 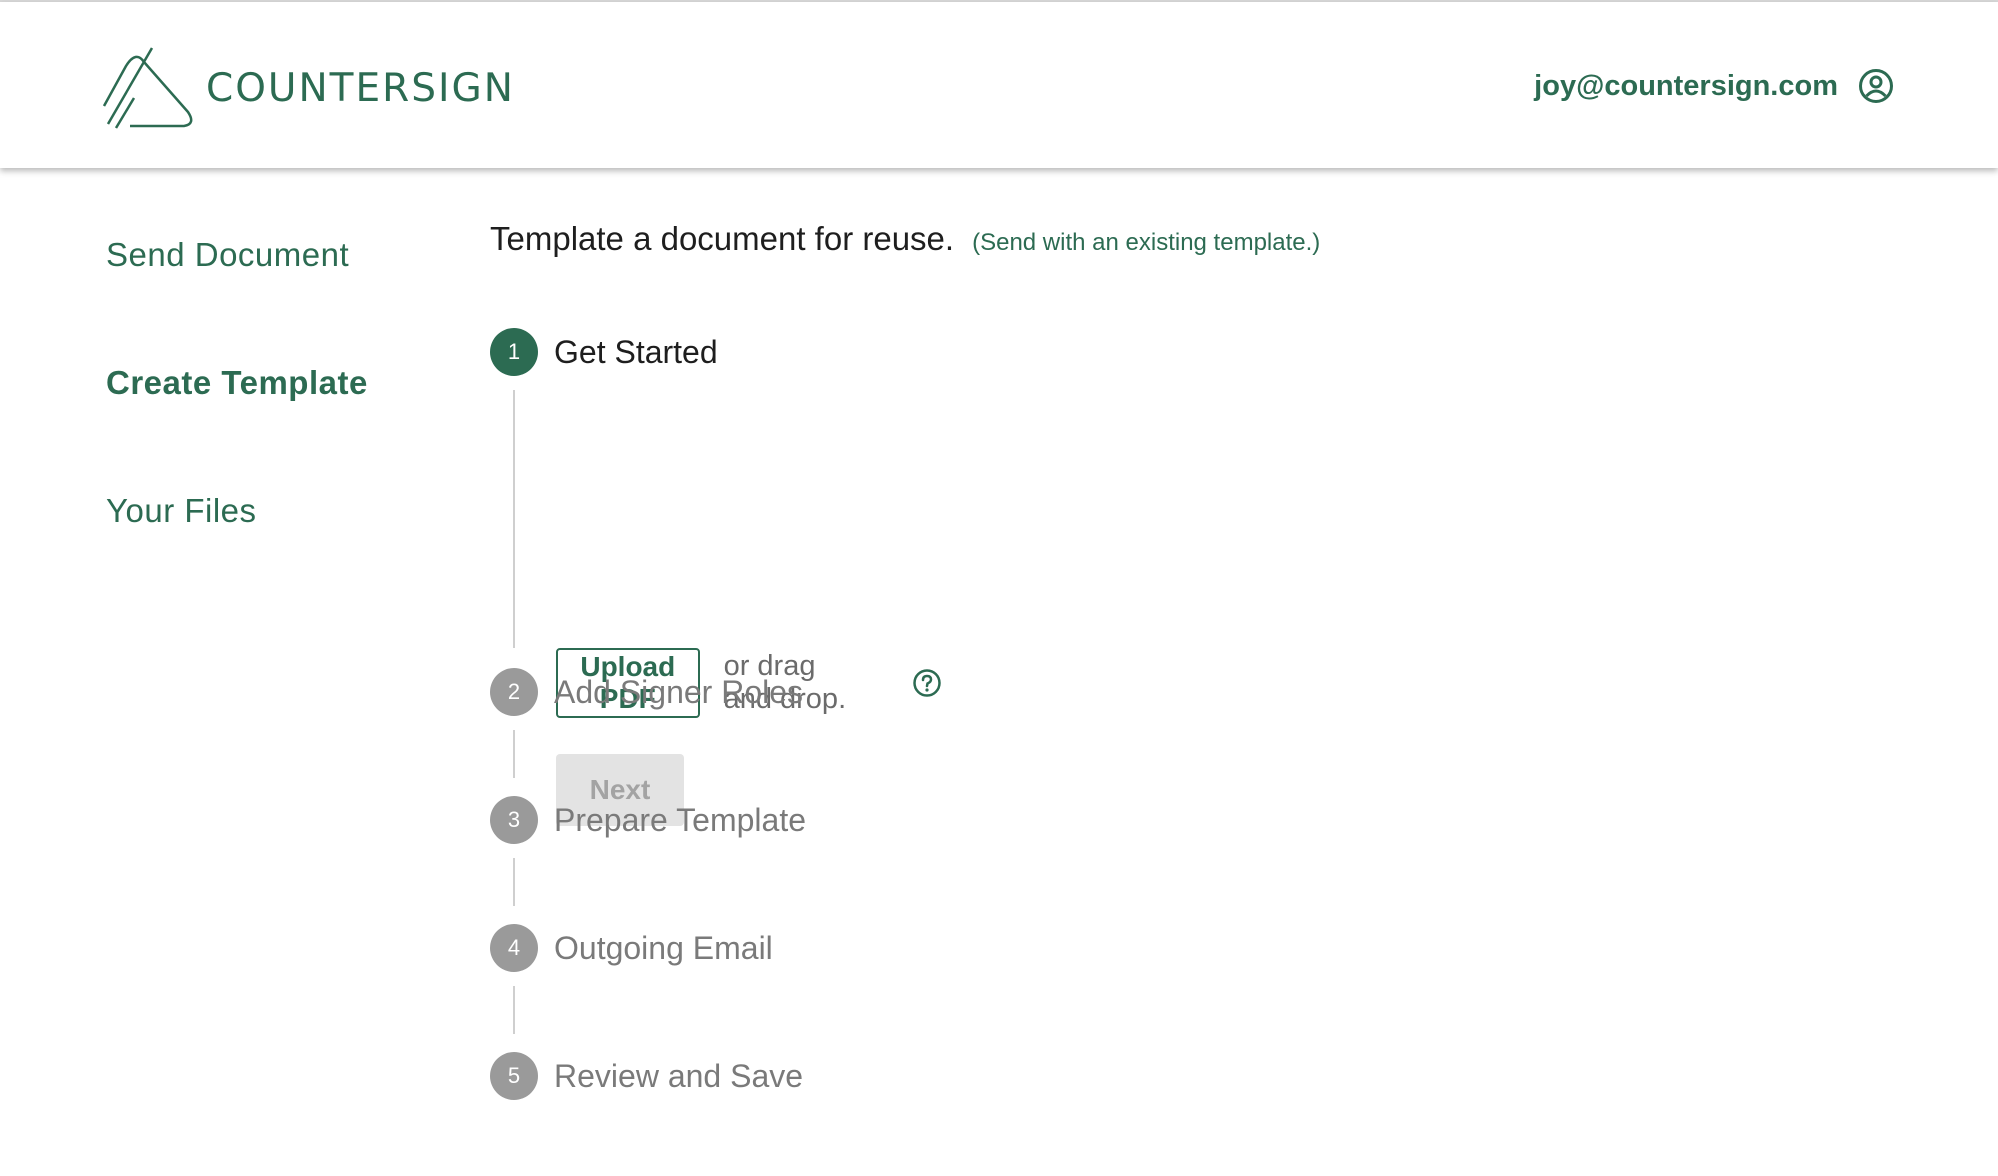 What do you see at coordinates (514, 352) in the screenshot?
I see `step-number: 1` at bounding box center [514, 352].